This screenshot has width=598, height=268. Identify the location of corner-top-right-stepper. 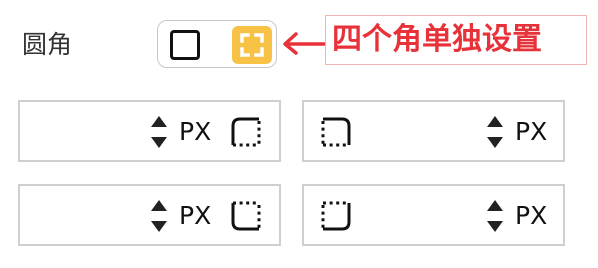
(495, 132).